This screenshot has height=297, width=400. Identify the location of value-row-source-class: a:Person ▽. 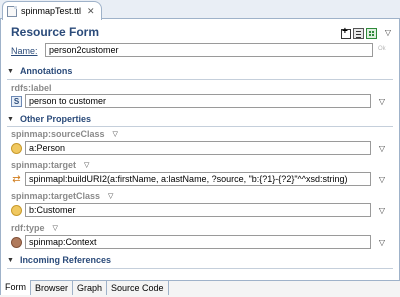
(199, 148).